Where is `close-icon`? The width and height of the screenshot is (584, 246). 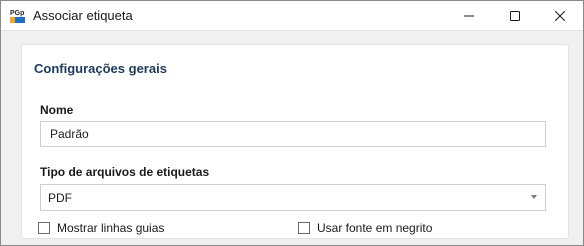 close-icon is located at coordinates (560, 15).